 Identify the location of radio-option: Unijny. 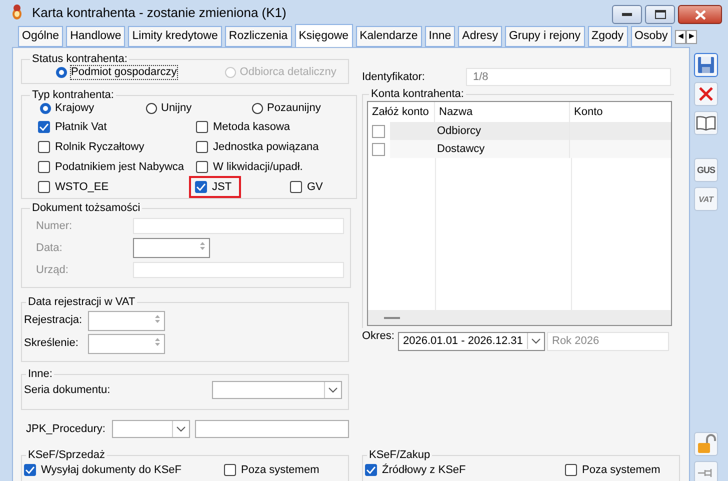
(199, 108).